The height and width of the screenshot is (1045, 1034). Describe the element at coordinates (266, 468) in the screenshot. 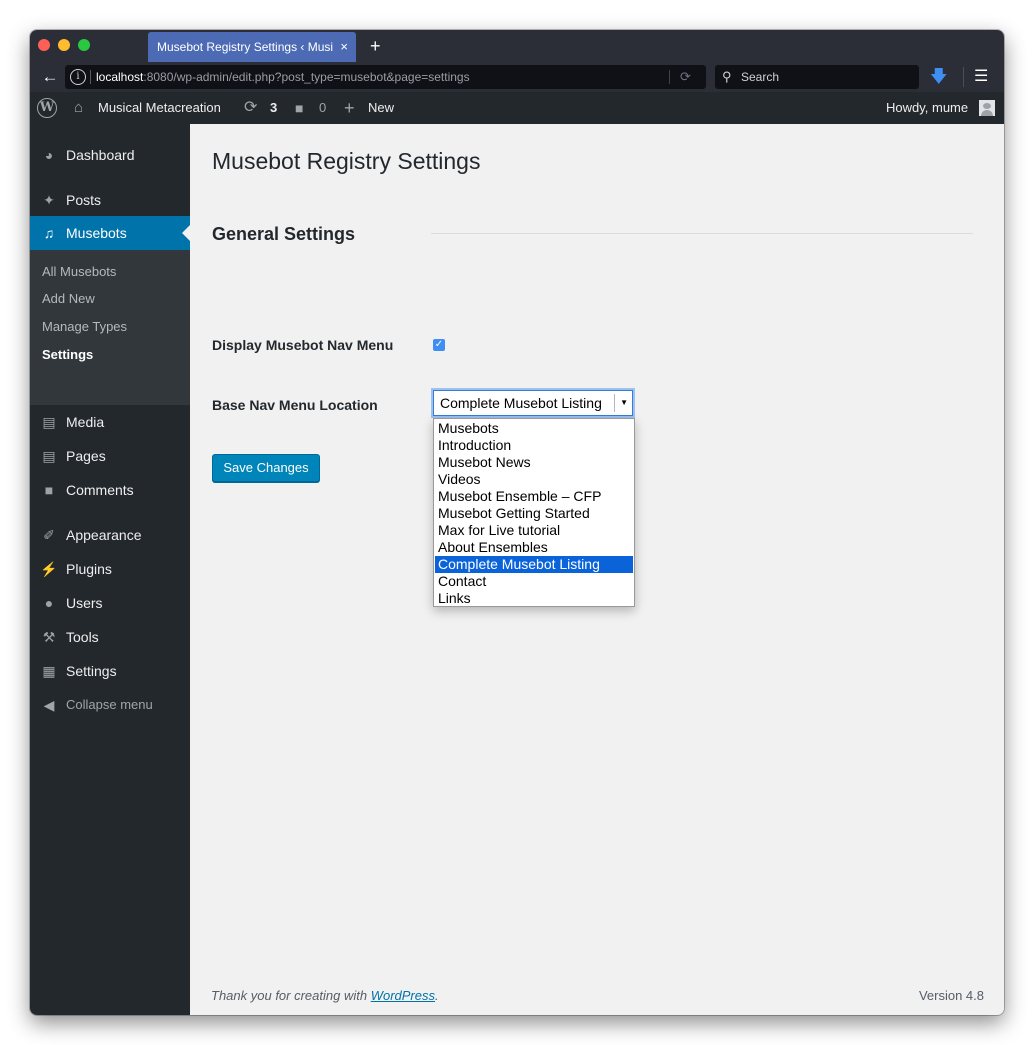

I see `save-changes-button: Save Changes` at that location.